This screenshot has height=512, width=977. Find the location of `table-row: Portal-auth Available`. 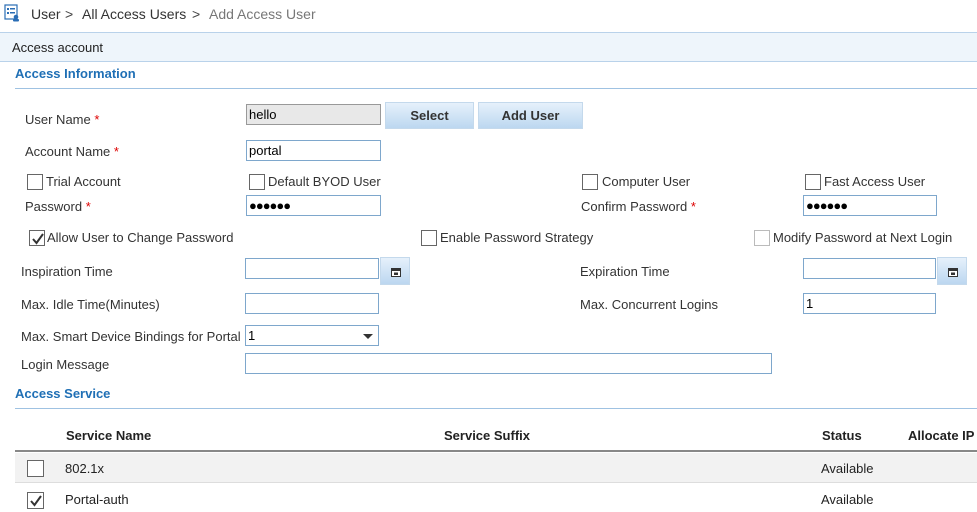

table-row: Portal-auth Available is located at coordinates (496, 498).